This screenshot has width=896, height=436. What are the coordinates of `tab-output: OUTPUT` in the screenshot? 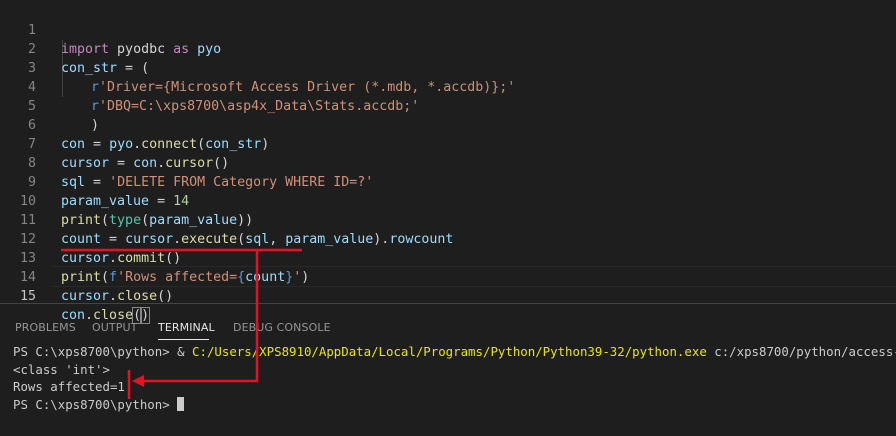 It's located at (114, 327).